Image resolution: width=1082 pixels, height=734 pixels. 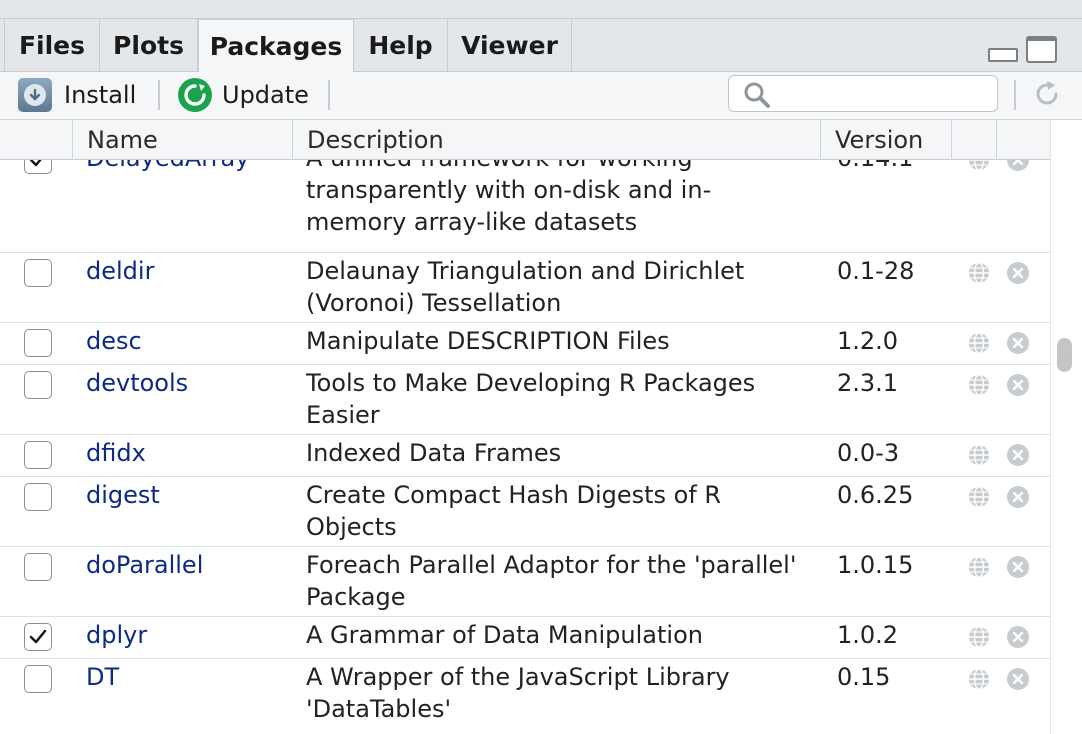 What do you see at coordinates (864, 677) in the screenshot?
I see `package-version: 0.15` at bounding box center [864, 677].